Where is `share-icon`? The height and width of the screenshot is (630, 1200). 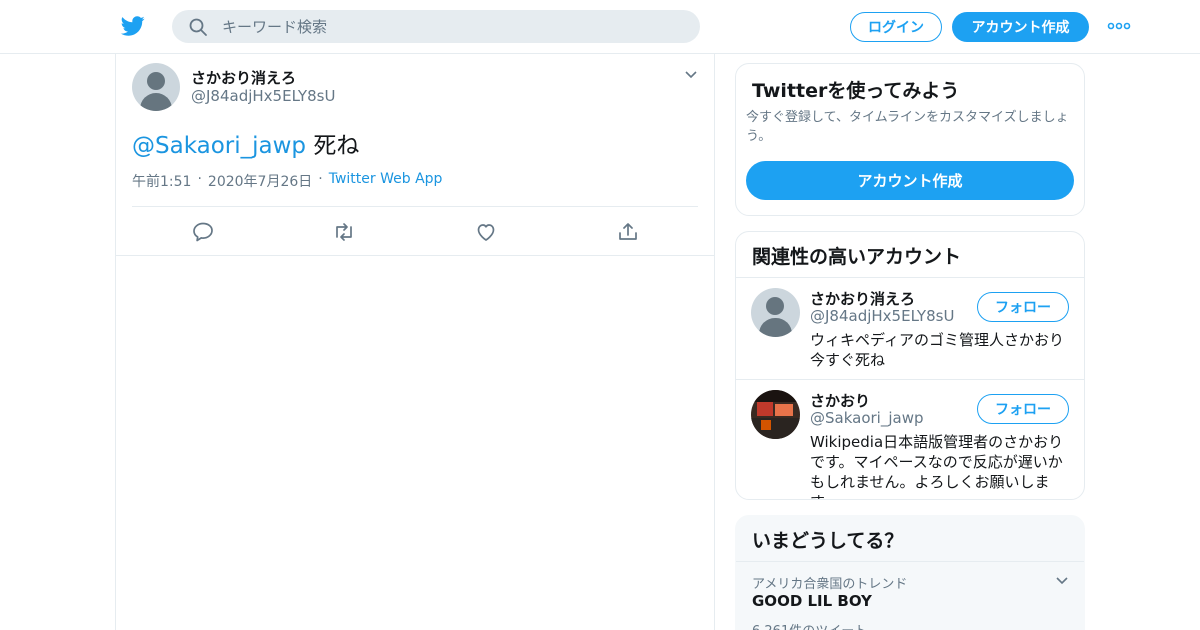 share-icon is located at coordinates (628, 232).